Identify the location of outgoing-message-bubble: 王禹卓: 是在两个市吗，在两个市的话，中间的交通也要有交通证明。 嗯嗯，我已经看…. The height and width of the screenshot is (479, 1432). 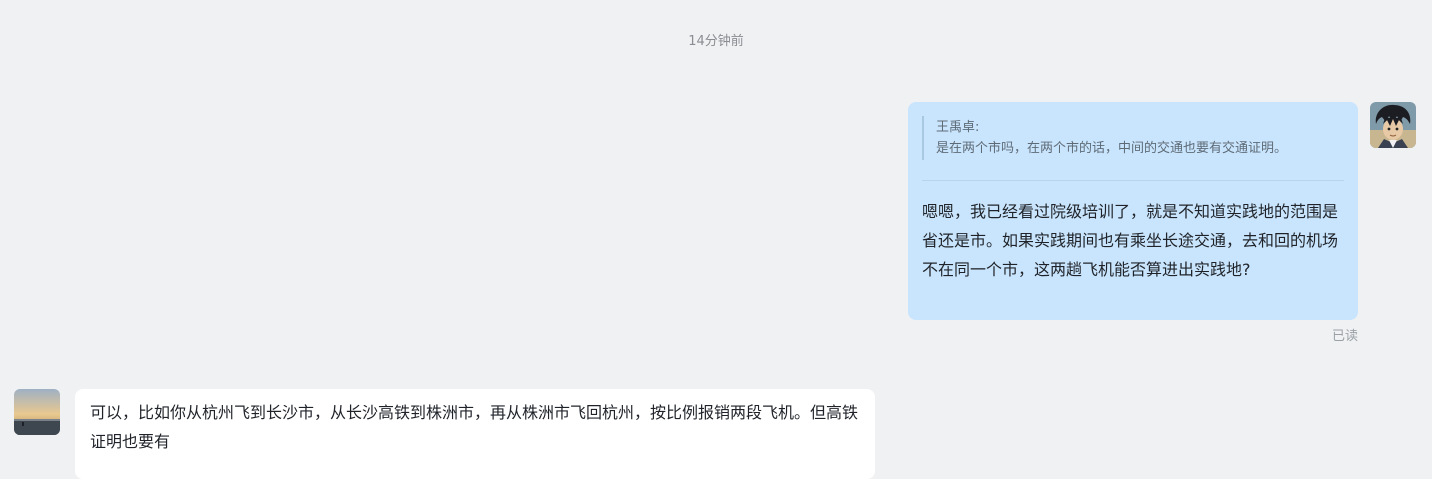
(1133, 211).